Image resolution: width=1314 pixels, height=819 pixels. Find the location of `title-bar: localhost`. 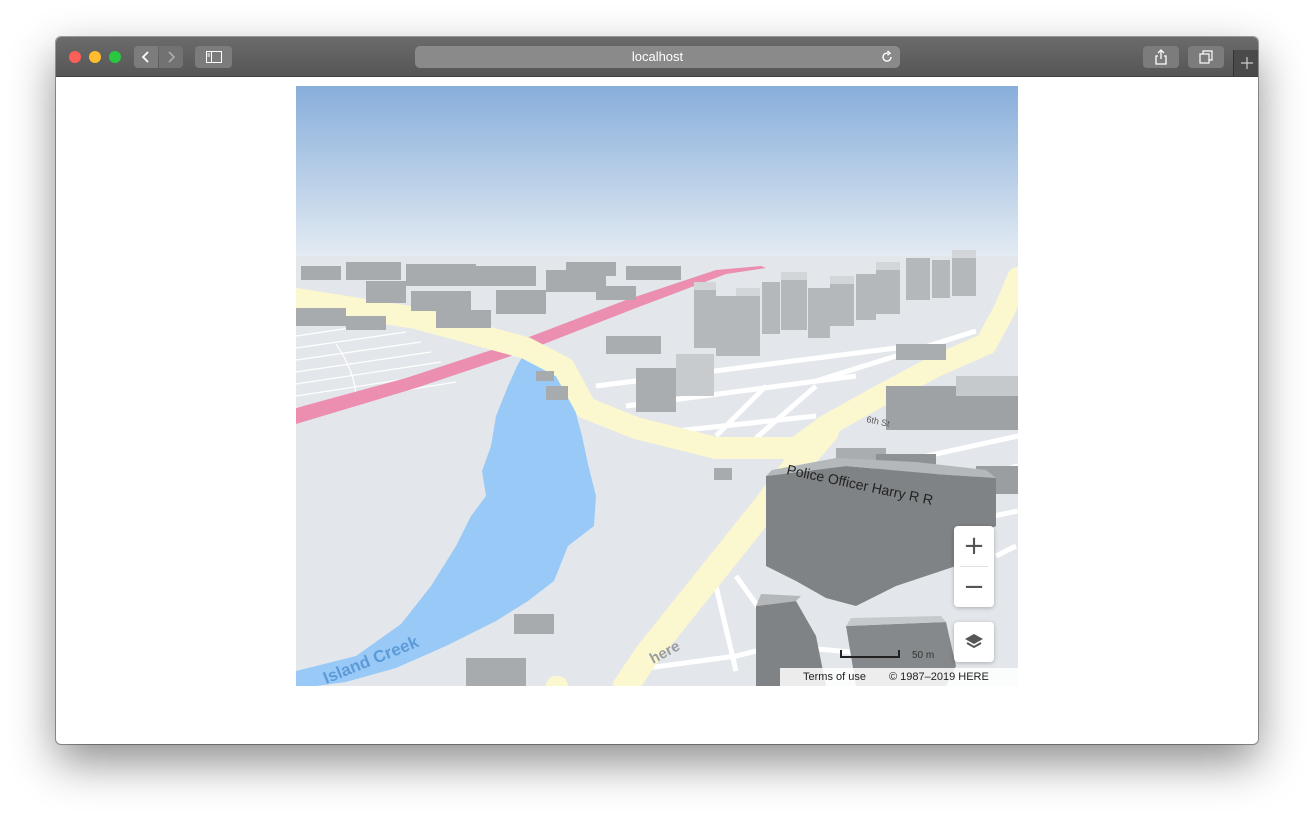

title-bar: localhost is located at coordinates (657, 57).